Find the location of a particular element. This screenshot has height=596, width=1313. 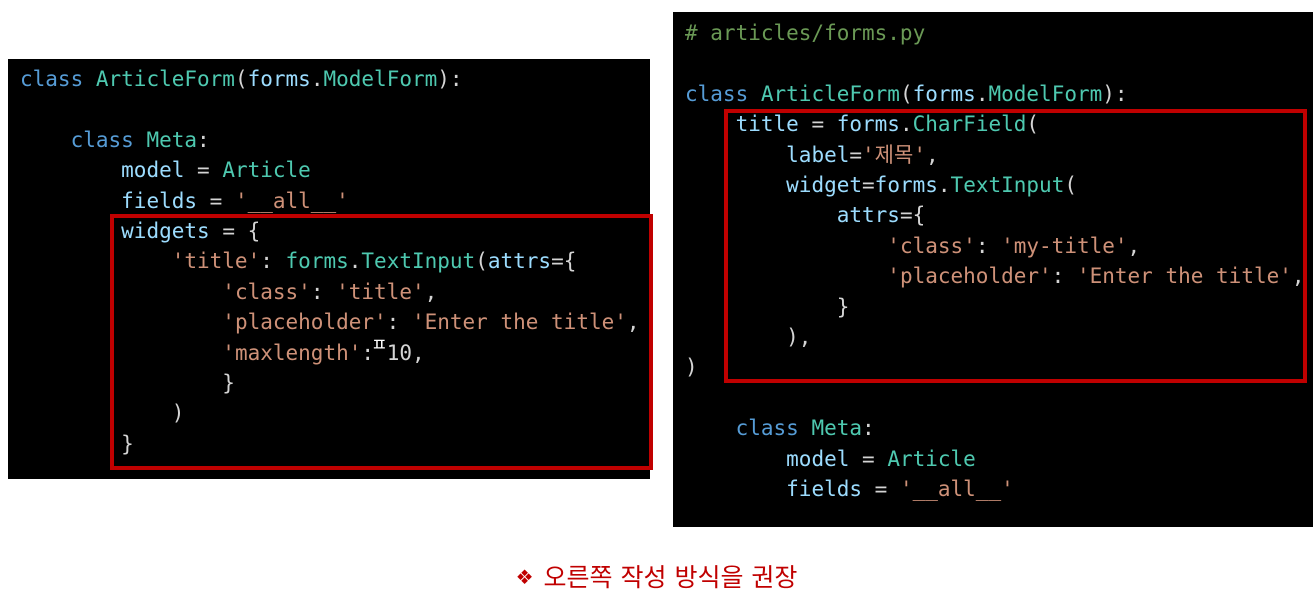

code-line: ) is located at coordinates (691, 367).